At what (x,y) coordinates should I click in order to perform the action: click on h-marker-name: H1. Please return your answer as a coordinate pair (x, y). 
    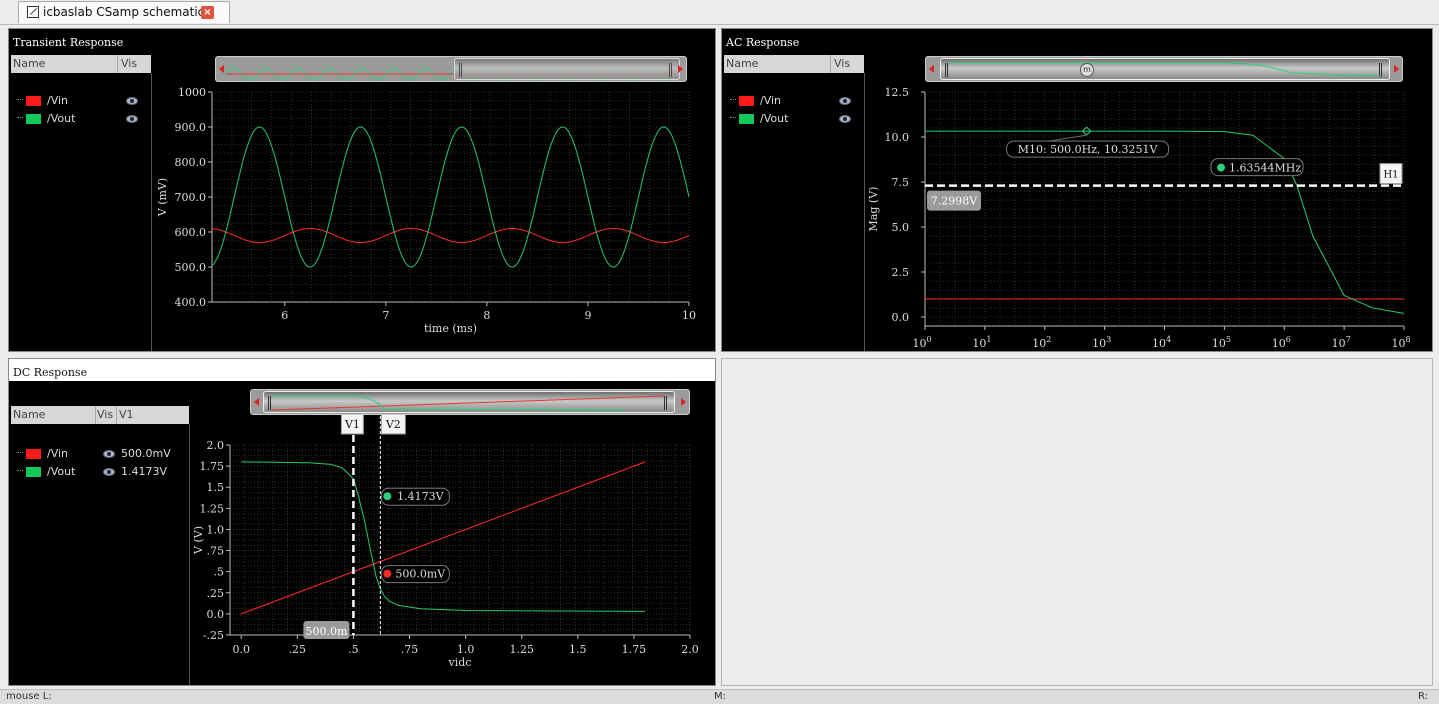
    Looking at the image, I should click on (1390, 175).